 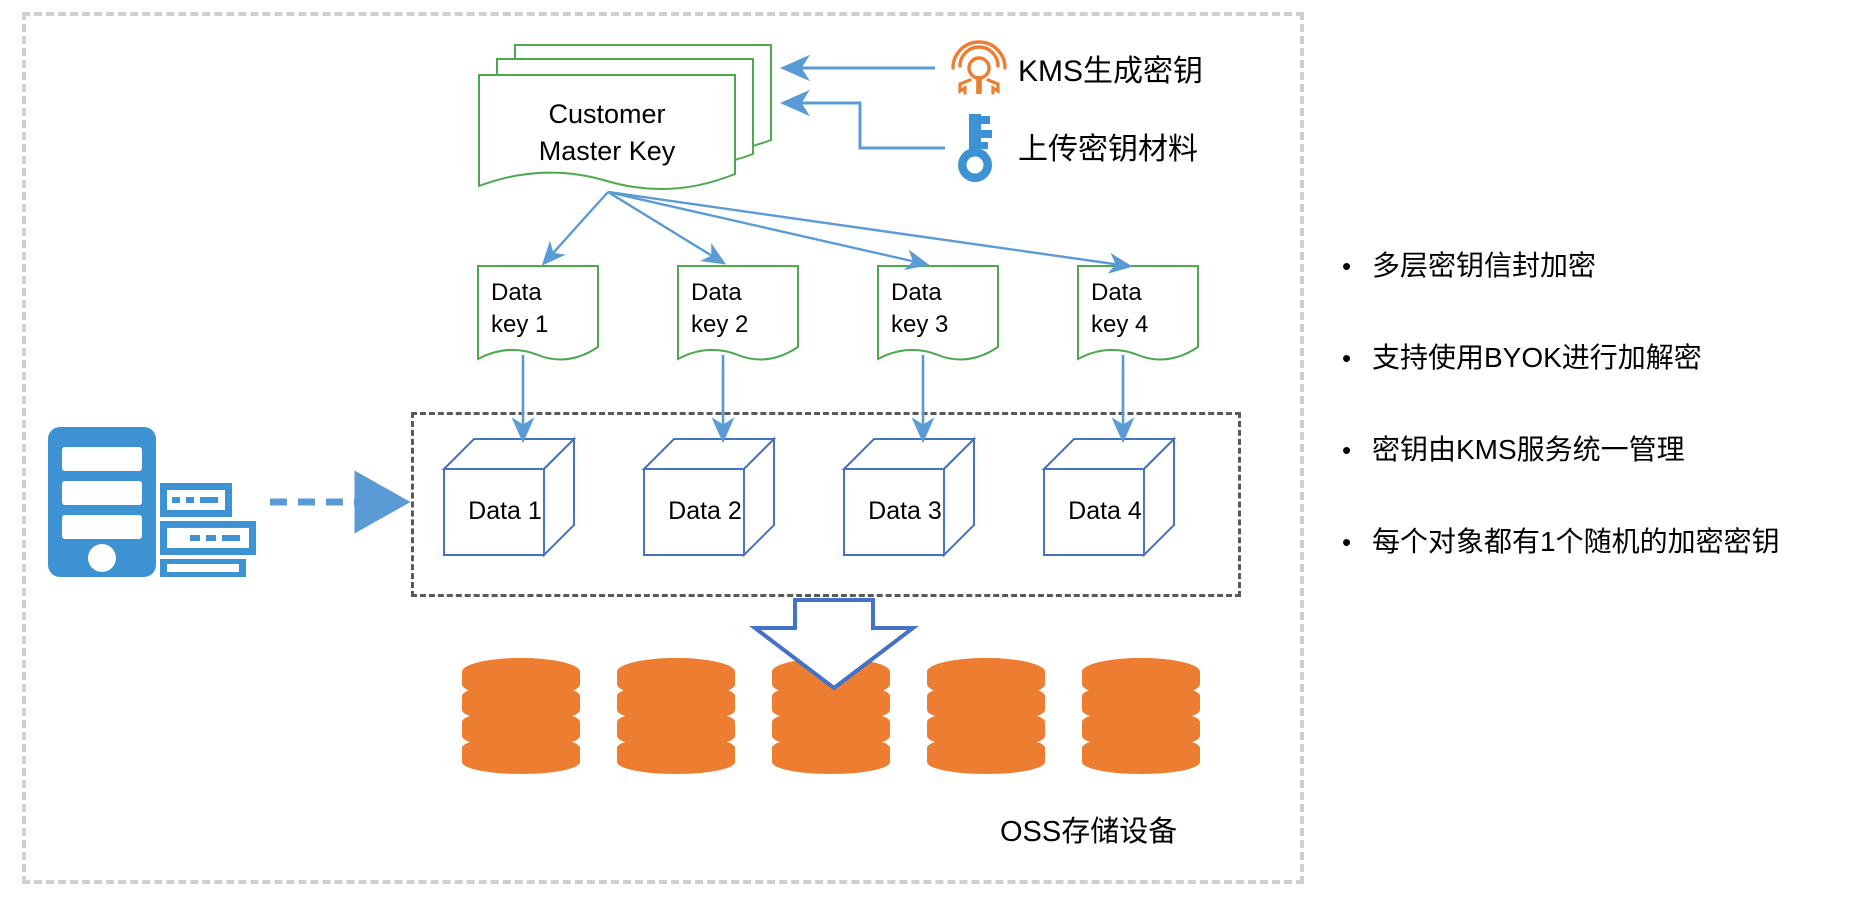 What do you see at coordinates (516, 292) in the screenshot?
I see `data-key-1-line1: Data` at bounding box center [516, 292].